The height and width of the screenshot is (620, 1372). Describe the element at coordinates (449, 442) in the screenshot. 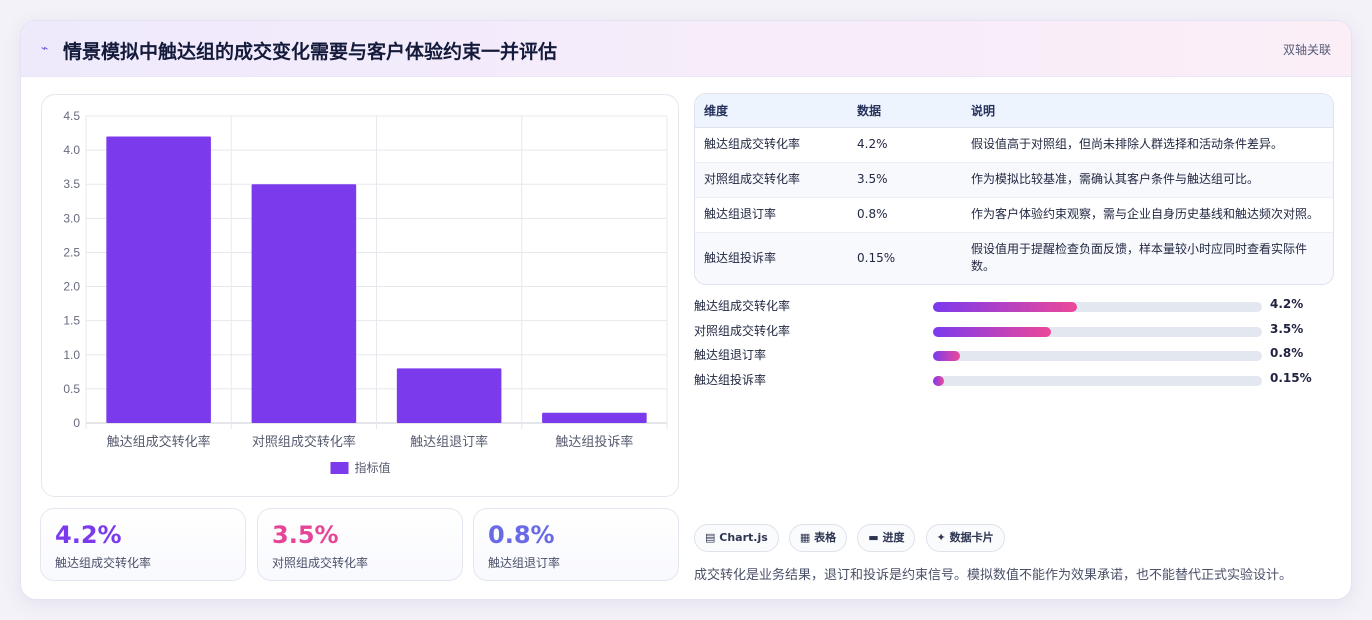

I see `x-tick-label: 触达组退订率` at that location.